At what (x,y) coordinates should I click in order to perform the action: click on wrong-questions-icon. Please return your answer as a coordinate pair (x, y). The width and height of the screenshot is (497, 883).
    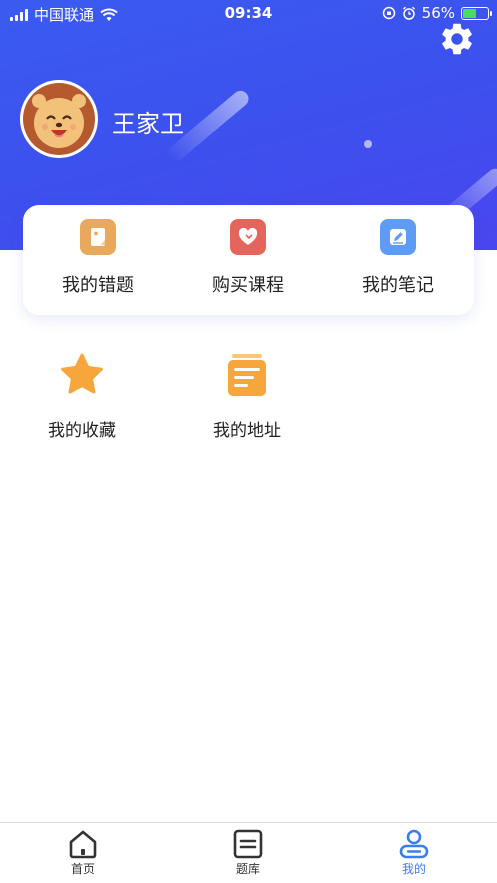
    Looking at the image, I should click on (98, 237).